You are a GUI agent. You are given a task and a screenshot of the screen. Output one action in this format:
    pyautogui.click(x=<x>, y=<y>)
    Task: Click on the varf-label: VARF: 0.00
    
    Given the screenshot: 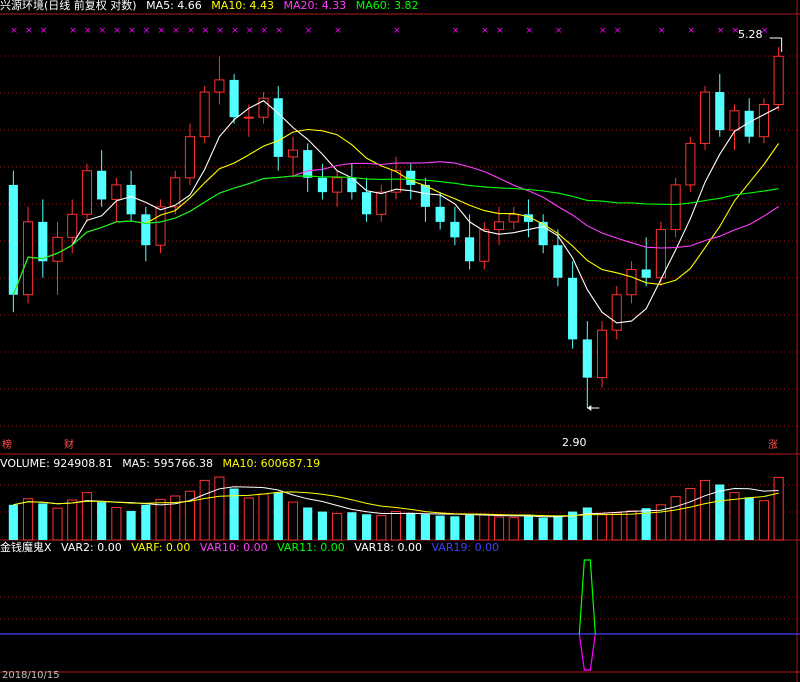 What is the action you would take?
    pyautogui.click(x=161, y=547)
    